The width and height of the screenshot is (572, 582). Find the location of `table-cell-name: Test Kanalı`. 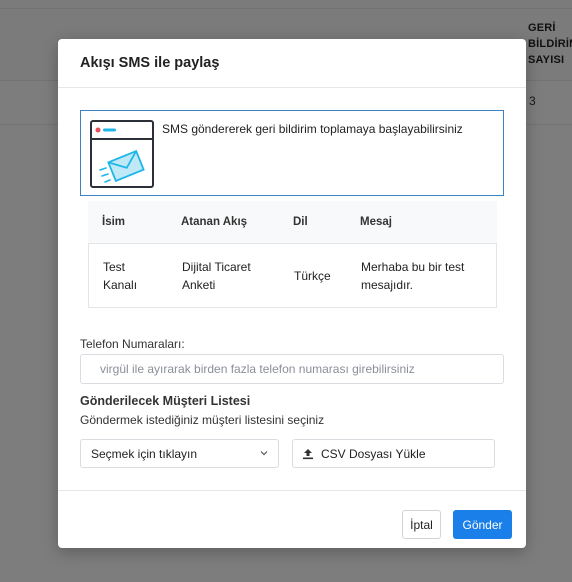

table-cell-name: Test Kanalı is located at coordinates (120, 275).